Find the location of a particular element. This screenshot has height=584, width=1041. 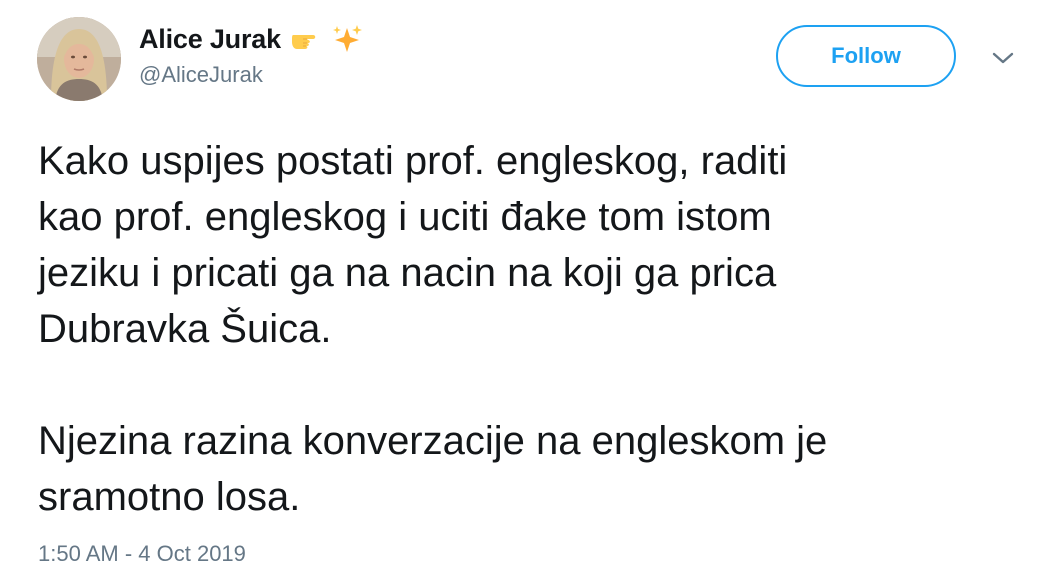

name-row: Alice Jurak is located at coordinates (251, 39).